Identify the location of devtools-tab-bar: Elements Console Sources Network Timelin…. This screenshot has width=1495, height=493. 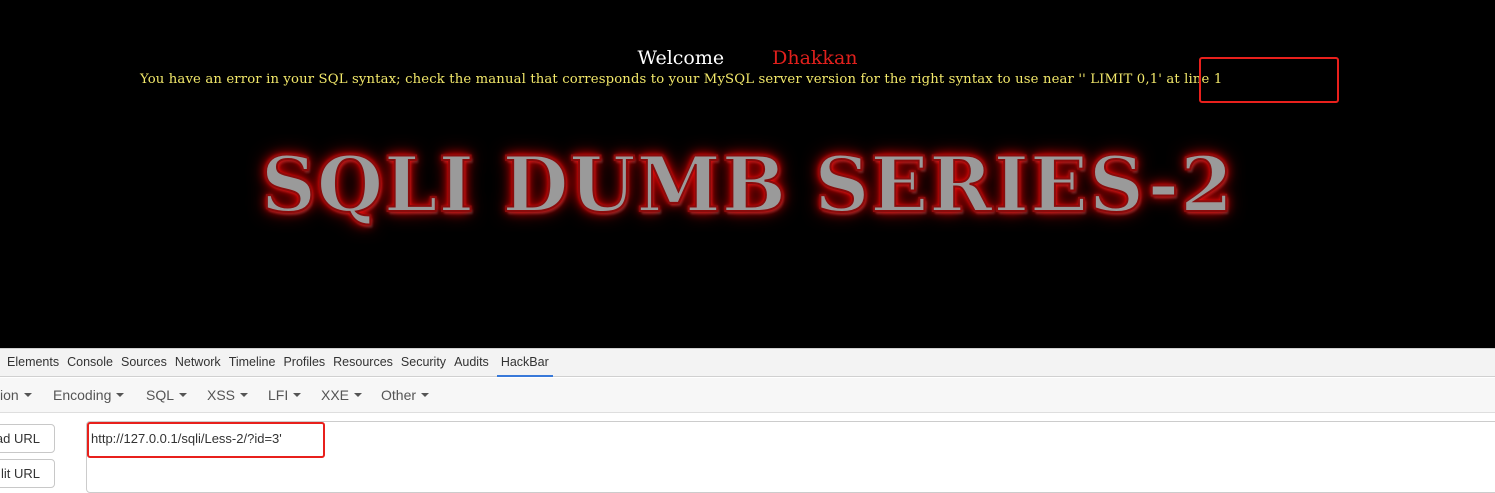
(747, 363).